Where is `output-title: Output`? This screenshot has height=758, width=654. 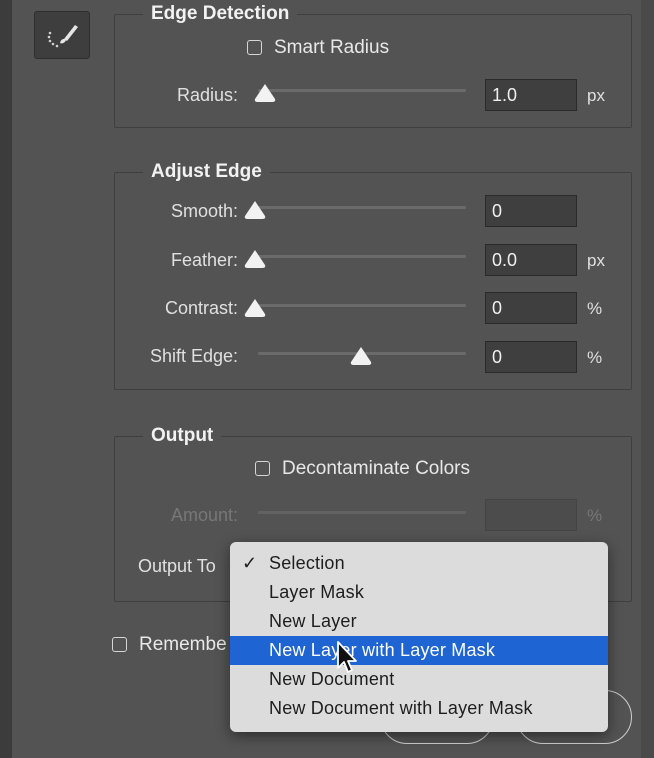 output-title: Output is located at coordinates (182, 436).